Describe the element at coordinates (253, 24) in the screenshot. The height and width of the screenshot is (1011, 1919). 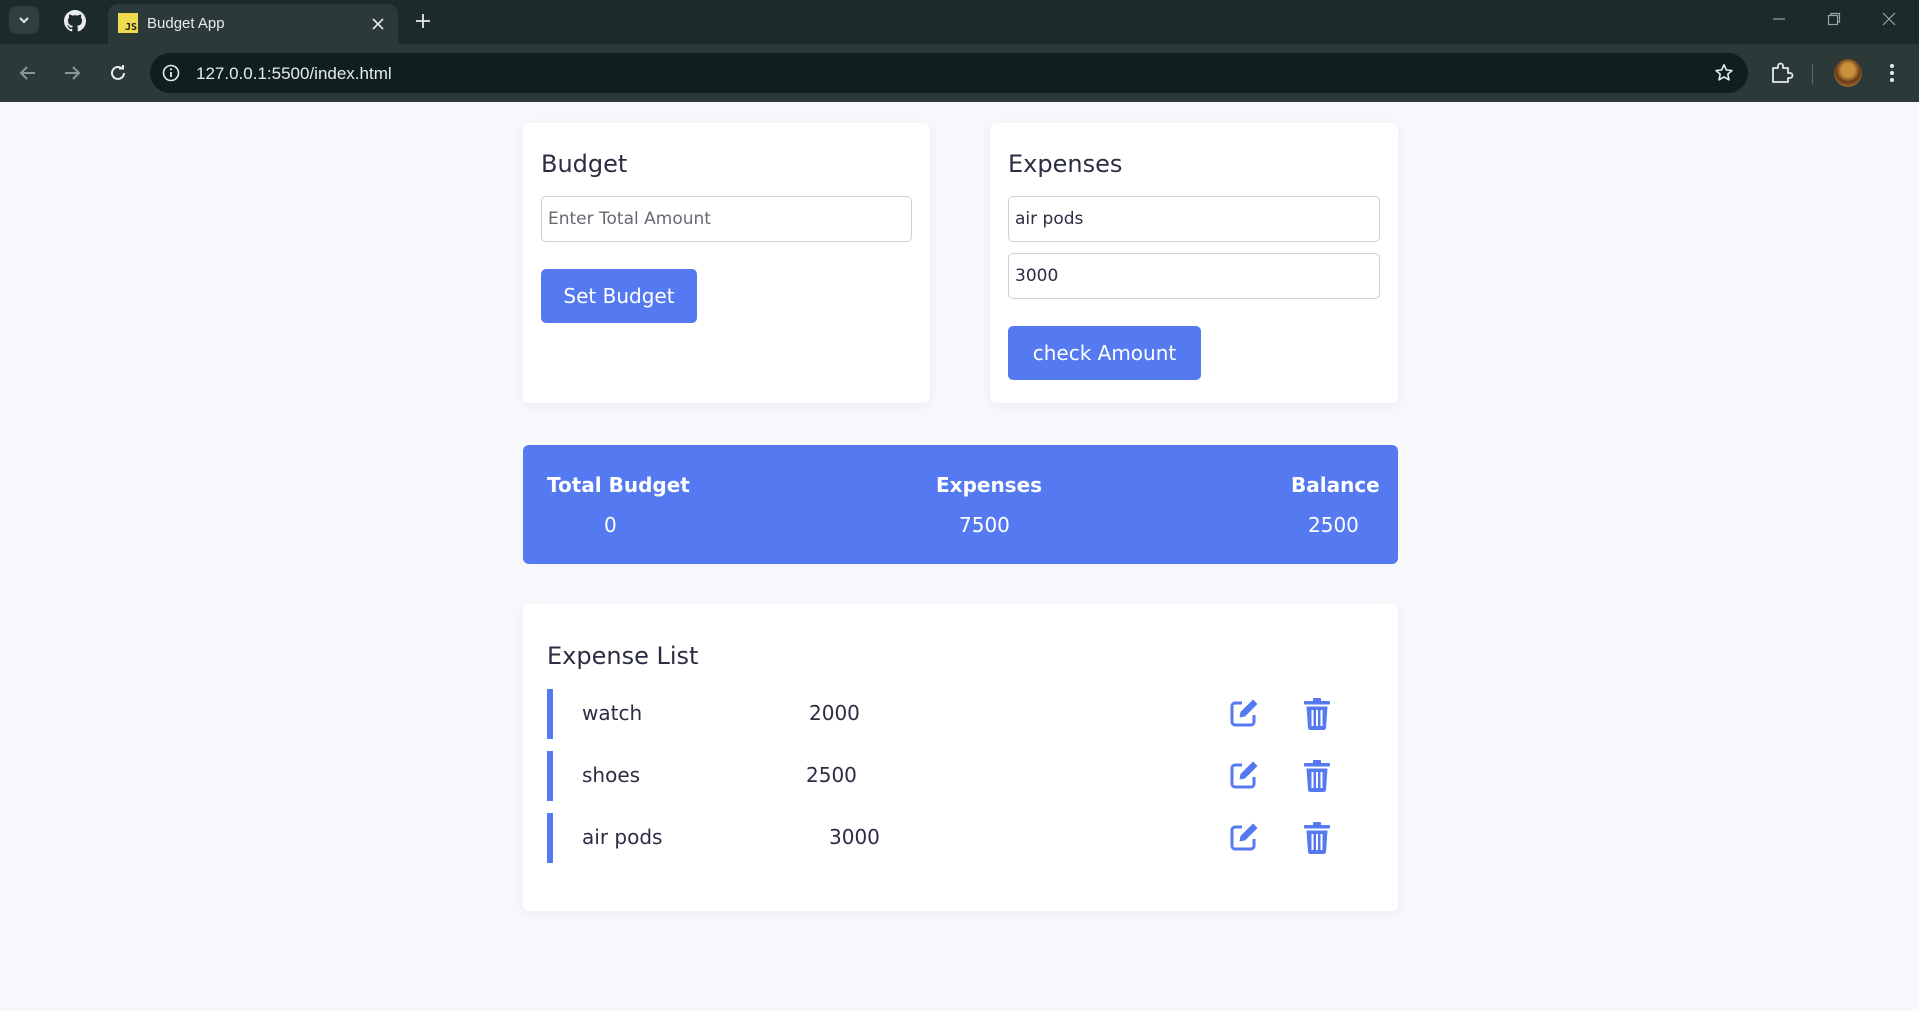
I see `active-tab: JS Budget App` at that location.